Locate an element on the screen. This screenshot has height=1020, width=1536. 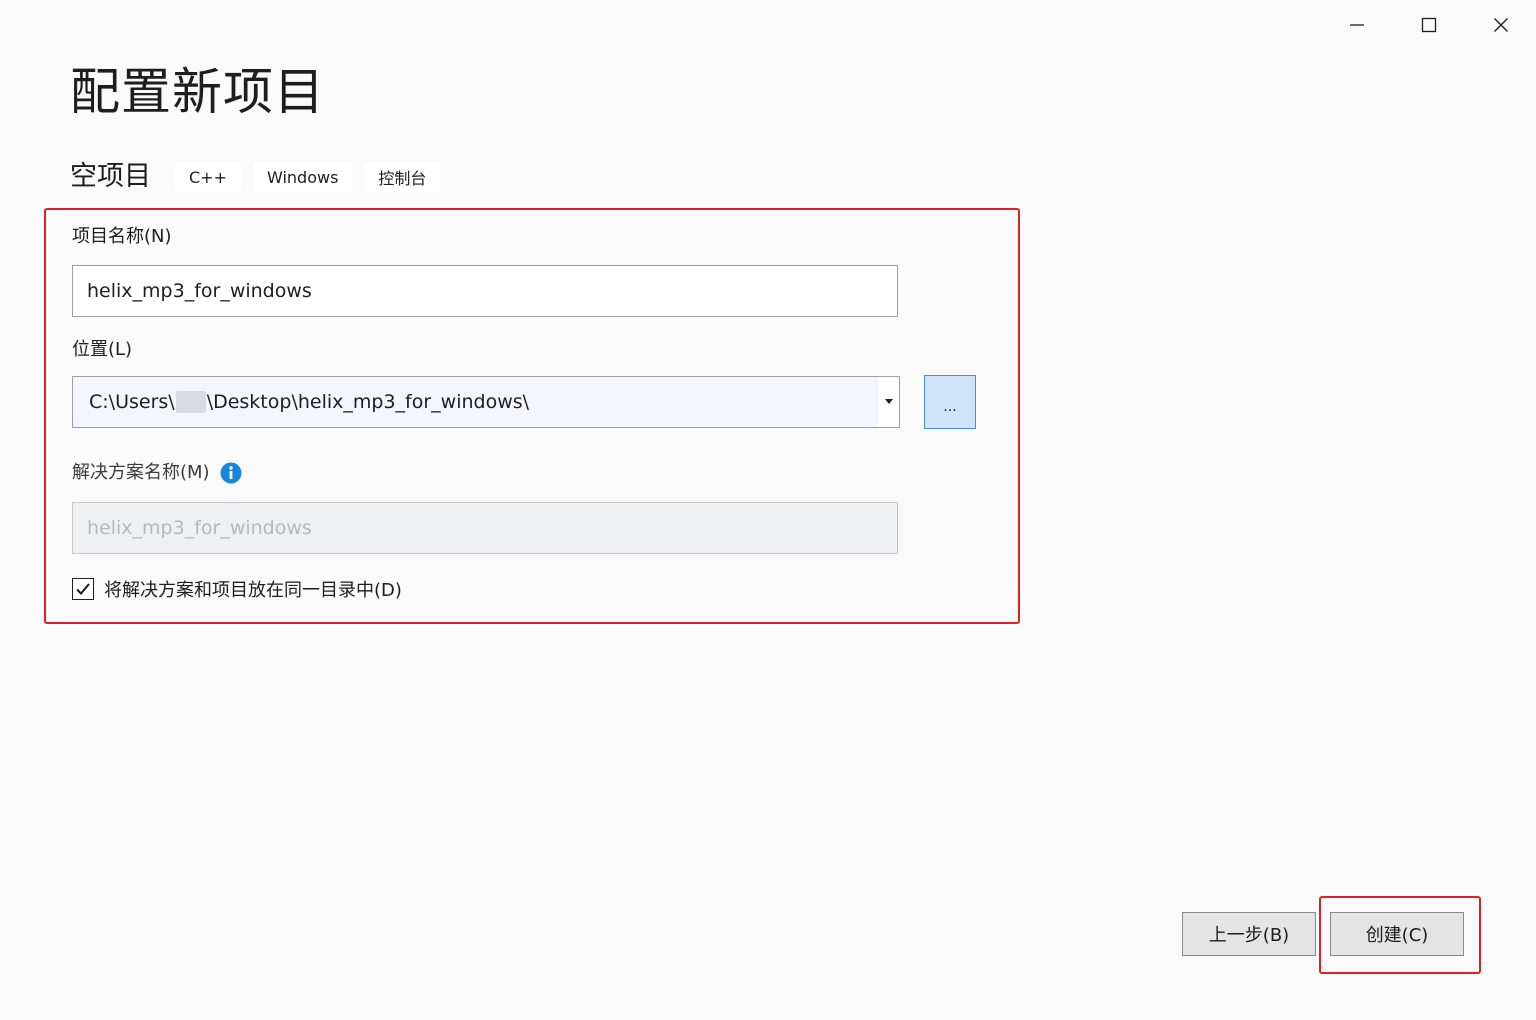
location-suffix: \Desktop\helix_mp3_for_windows\ is located at coordinates (368, 402).